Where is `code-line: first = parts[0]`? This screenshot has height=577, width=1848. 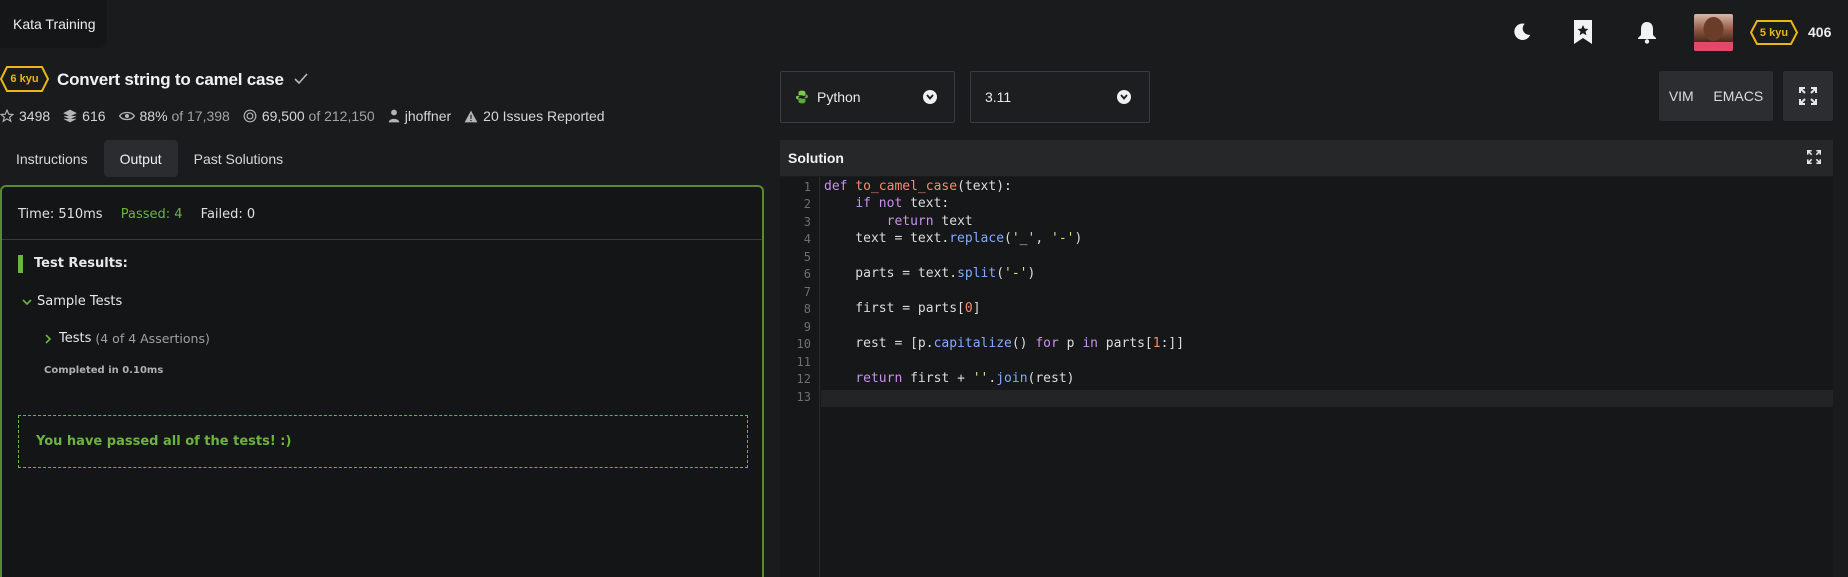 code-line: first = parts[0] is located at coordinates (902, 308).